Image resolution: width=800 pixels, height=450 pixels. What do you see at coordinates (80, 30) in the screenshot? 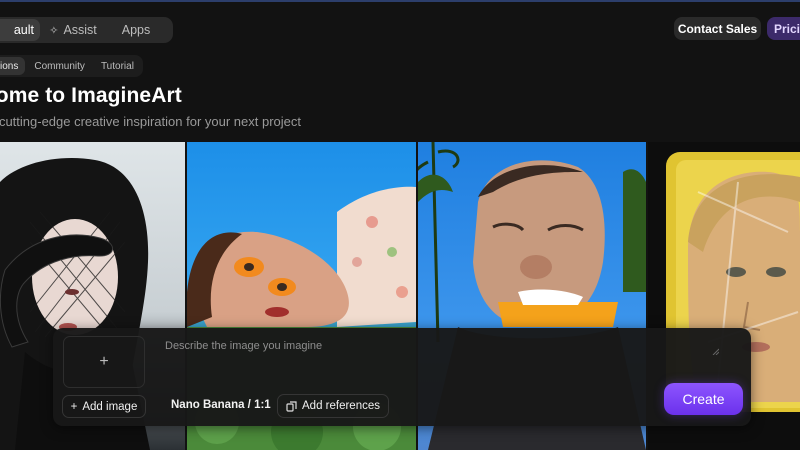
I see `mode-assist-label: Assist` at bounding box center [80, 30].